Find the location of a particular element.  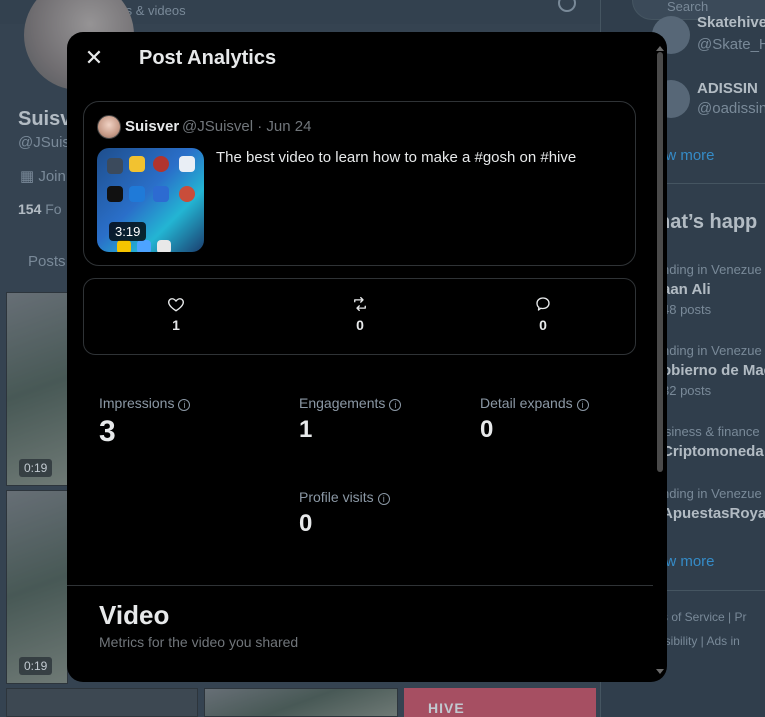

reply-icon is located at coordinates (543, 304).